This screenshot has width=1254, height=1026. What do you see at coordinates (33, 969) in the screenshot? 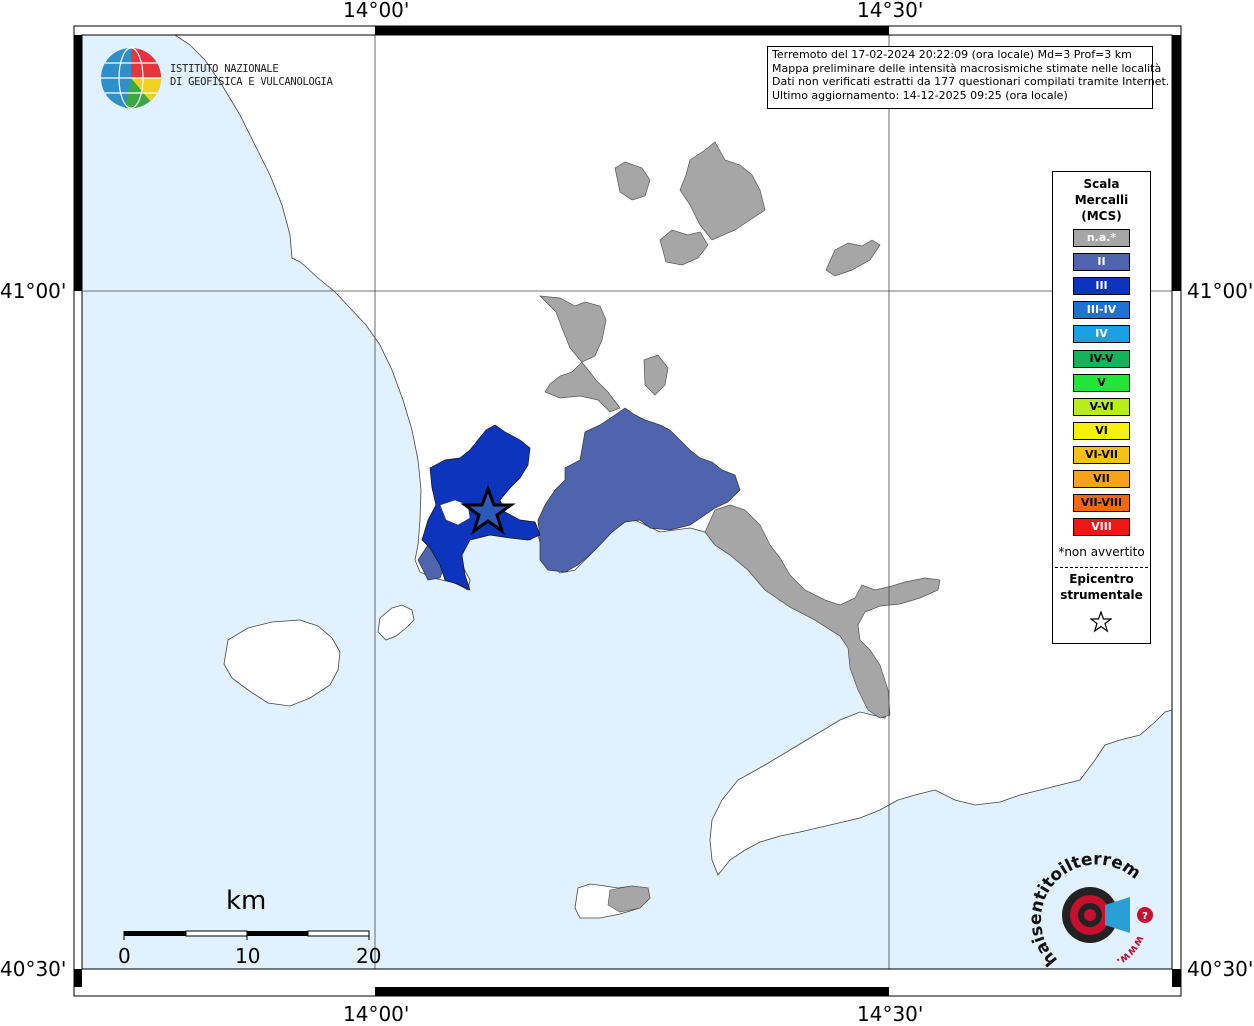
I see `coord-left-lower: 40°30'` at bounding box center [33, 969].